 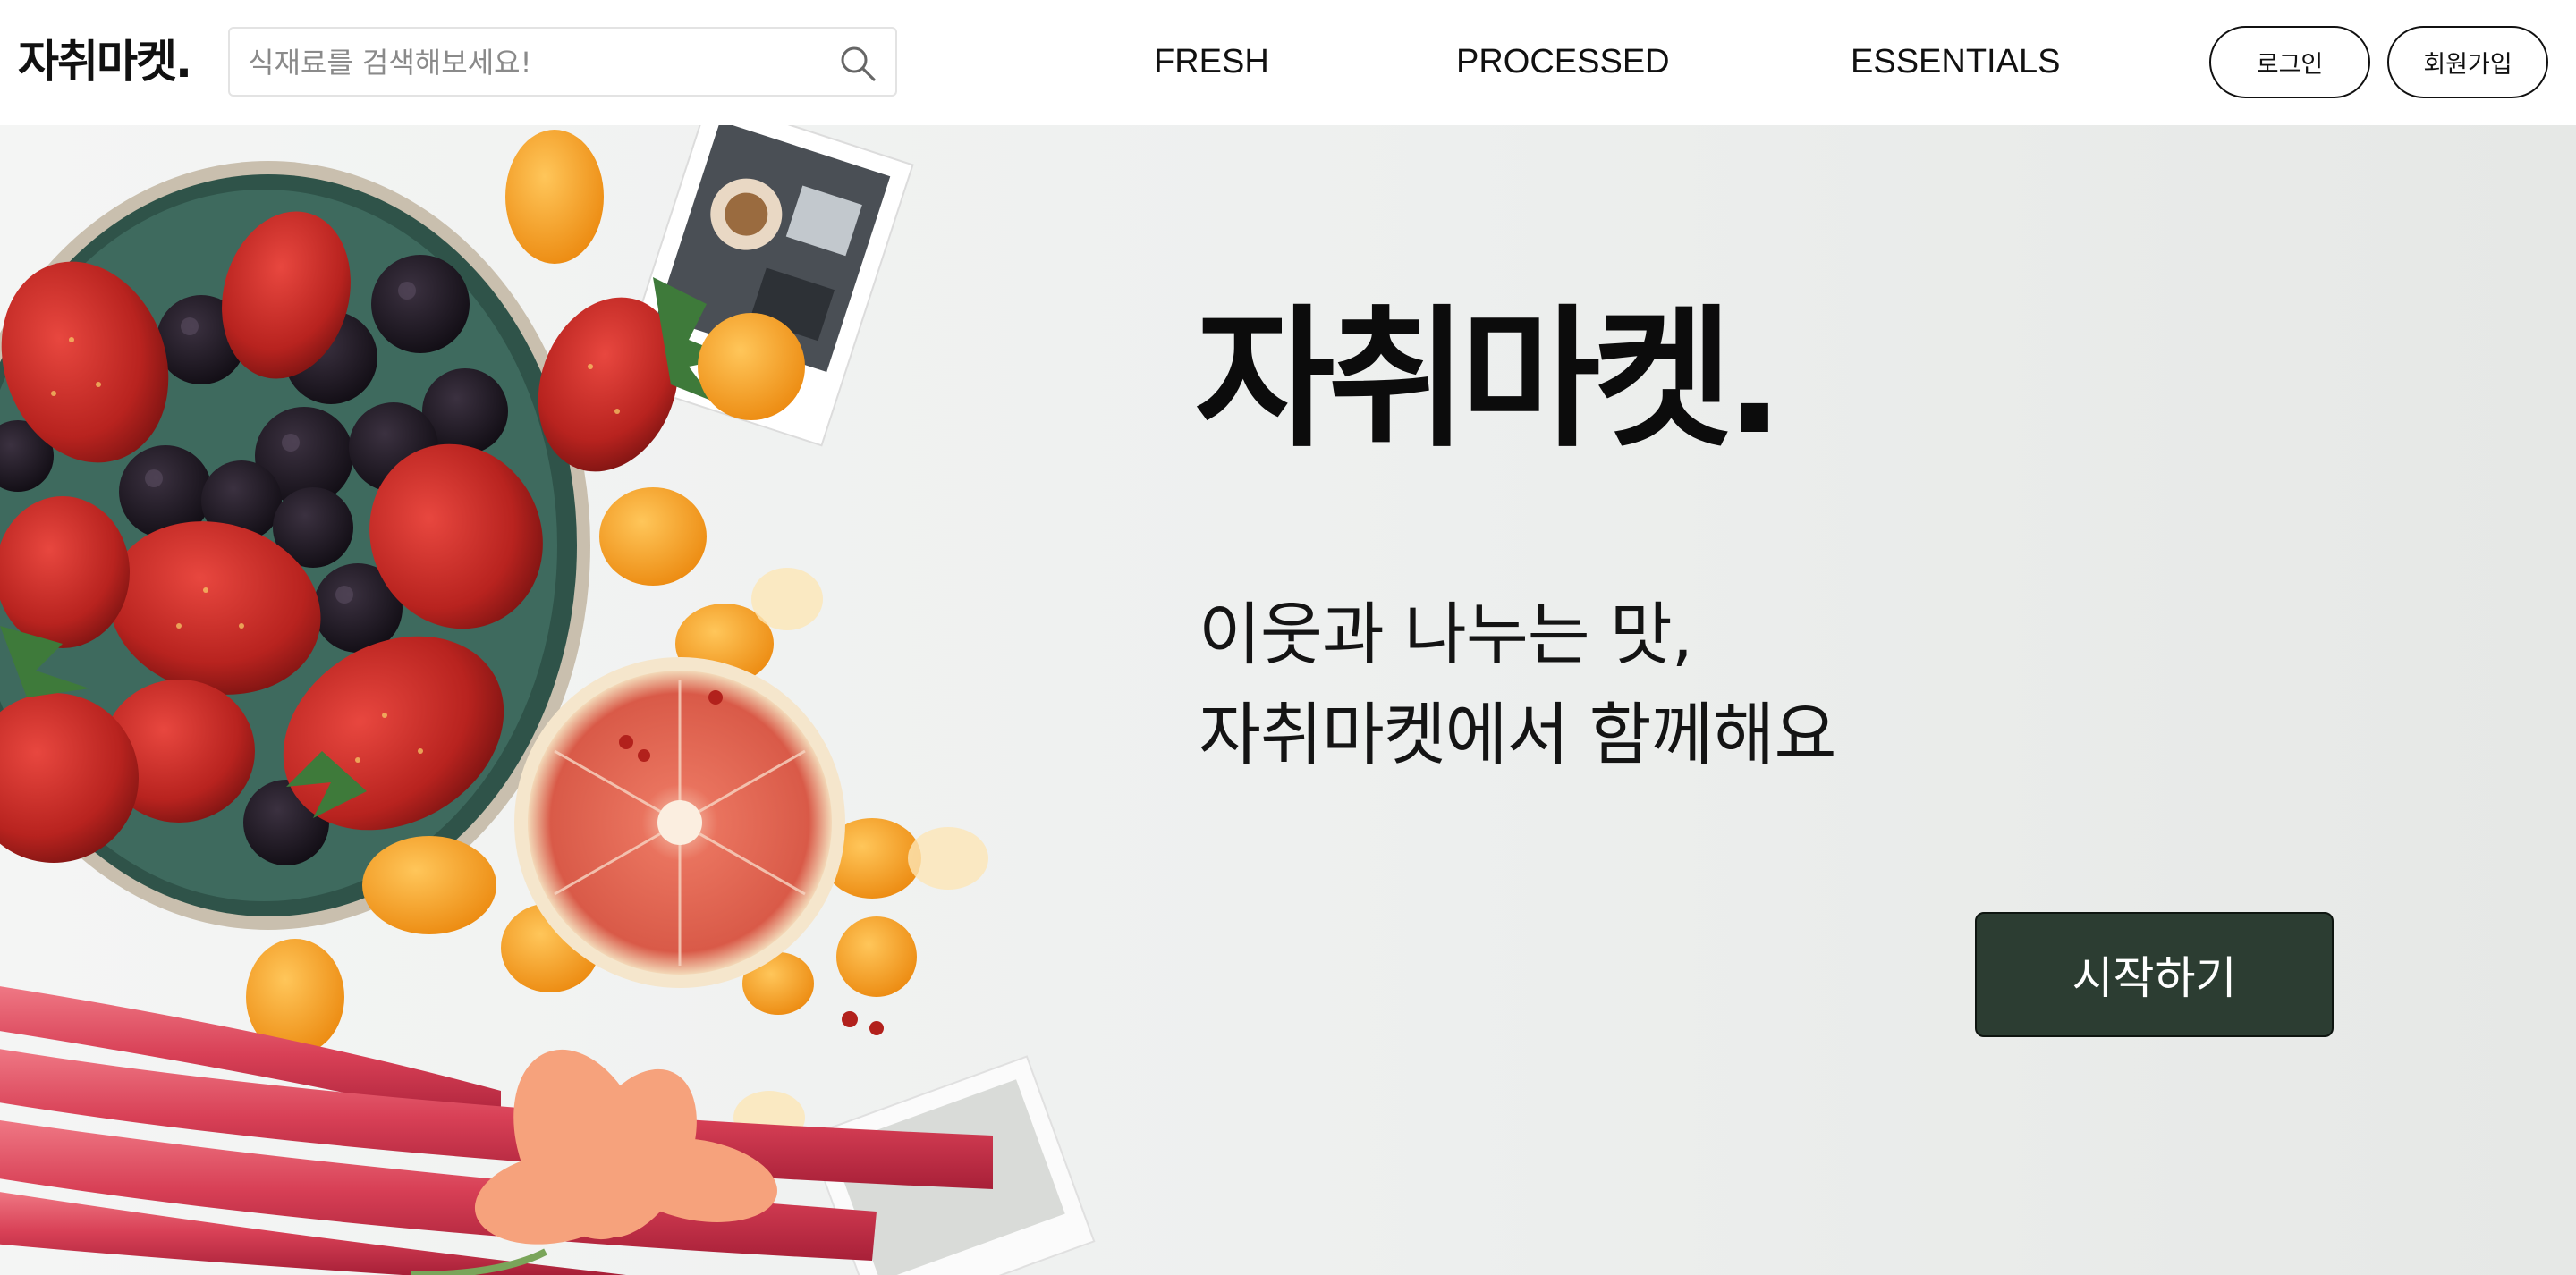 What do you see at coordinates (105, 61) in the screenshot?
I see `logo: 자취마켓.` at bounding box center [105, 61].